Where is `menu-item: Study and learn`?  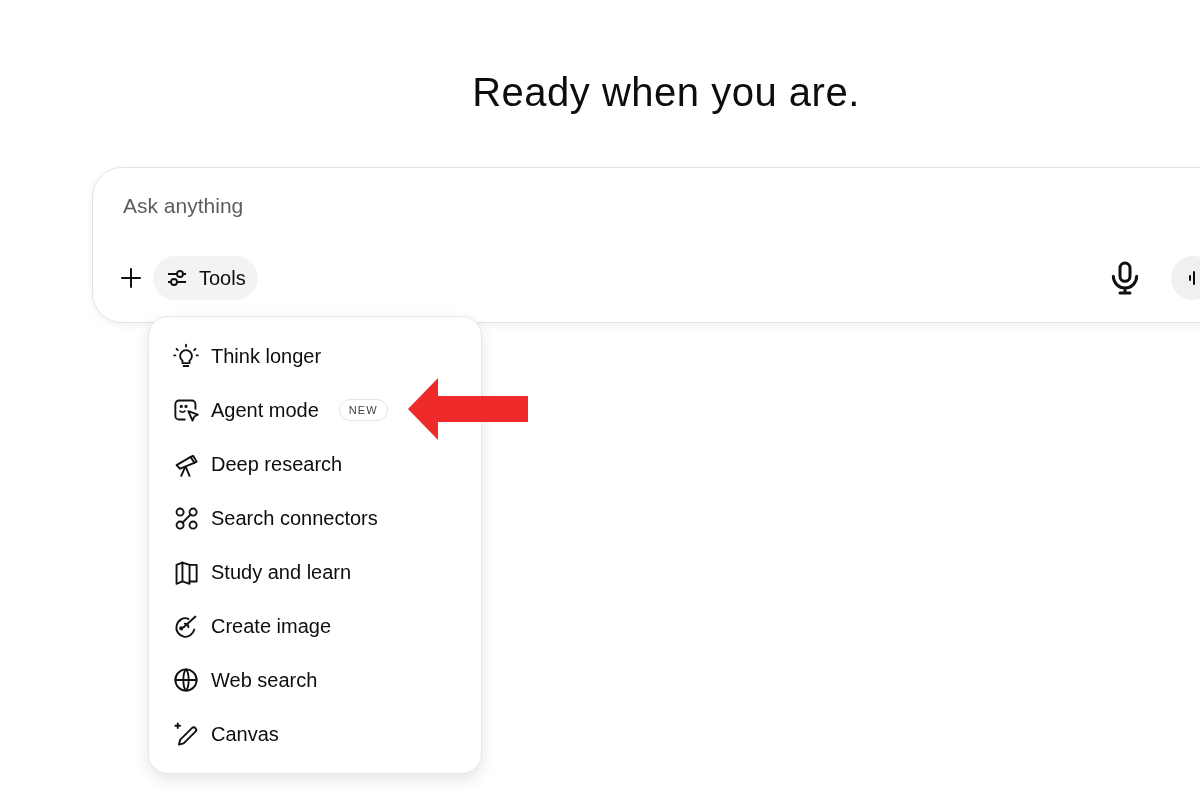
menu-item: Study and learn is located at coordinates (262, 572).